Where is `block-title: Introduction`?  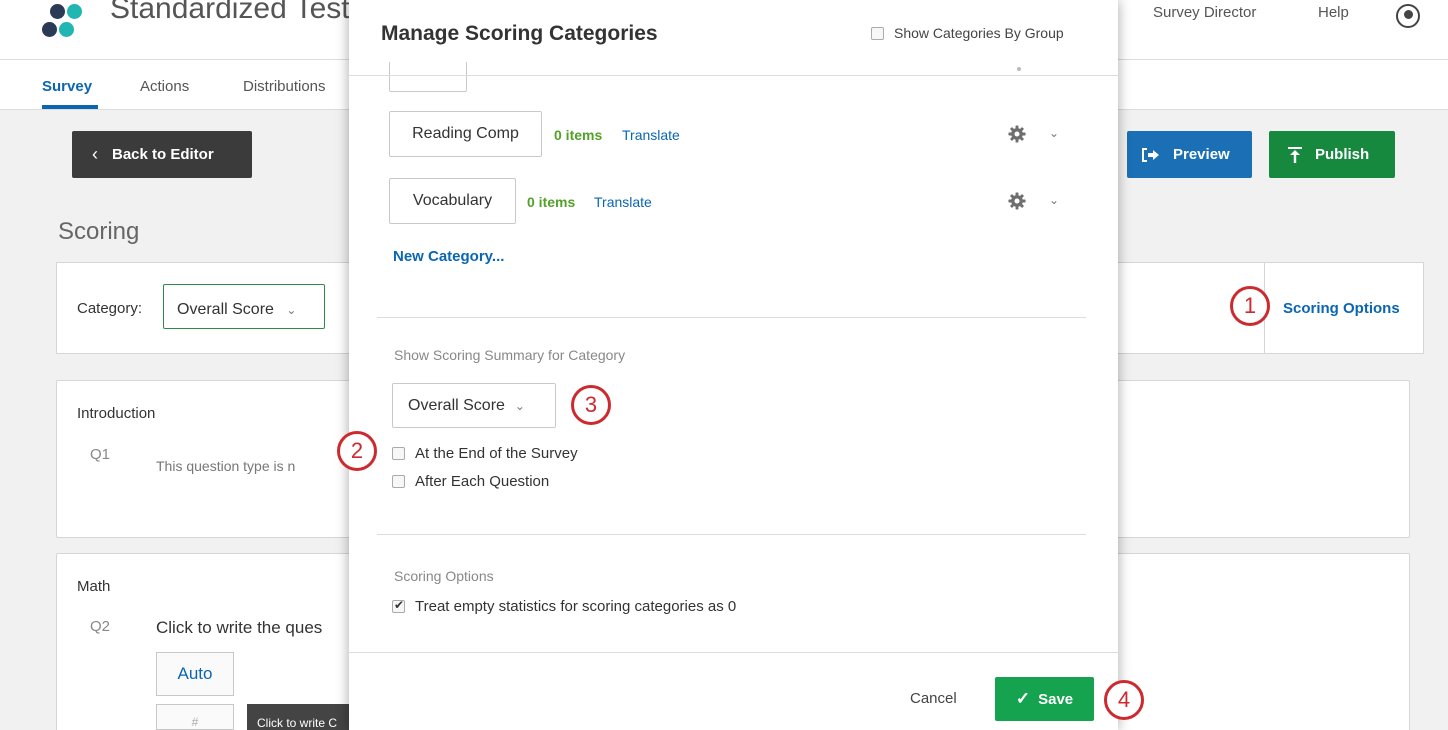 block-title: Introduction is located at coordinates (116, 413).